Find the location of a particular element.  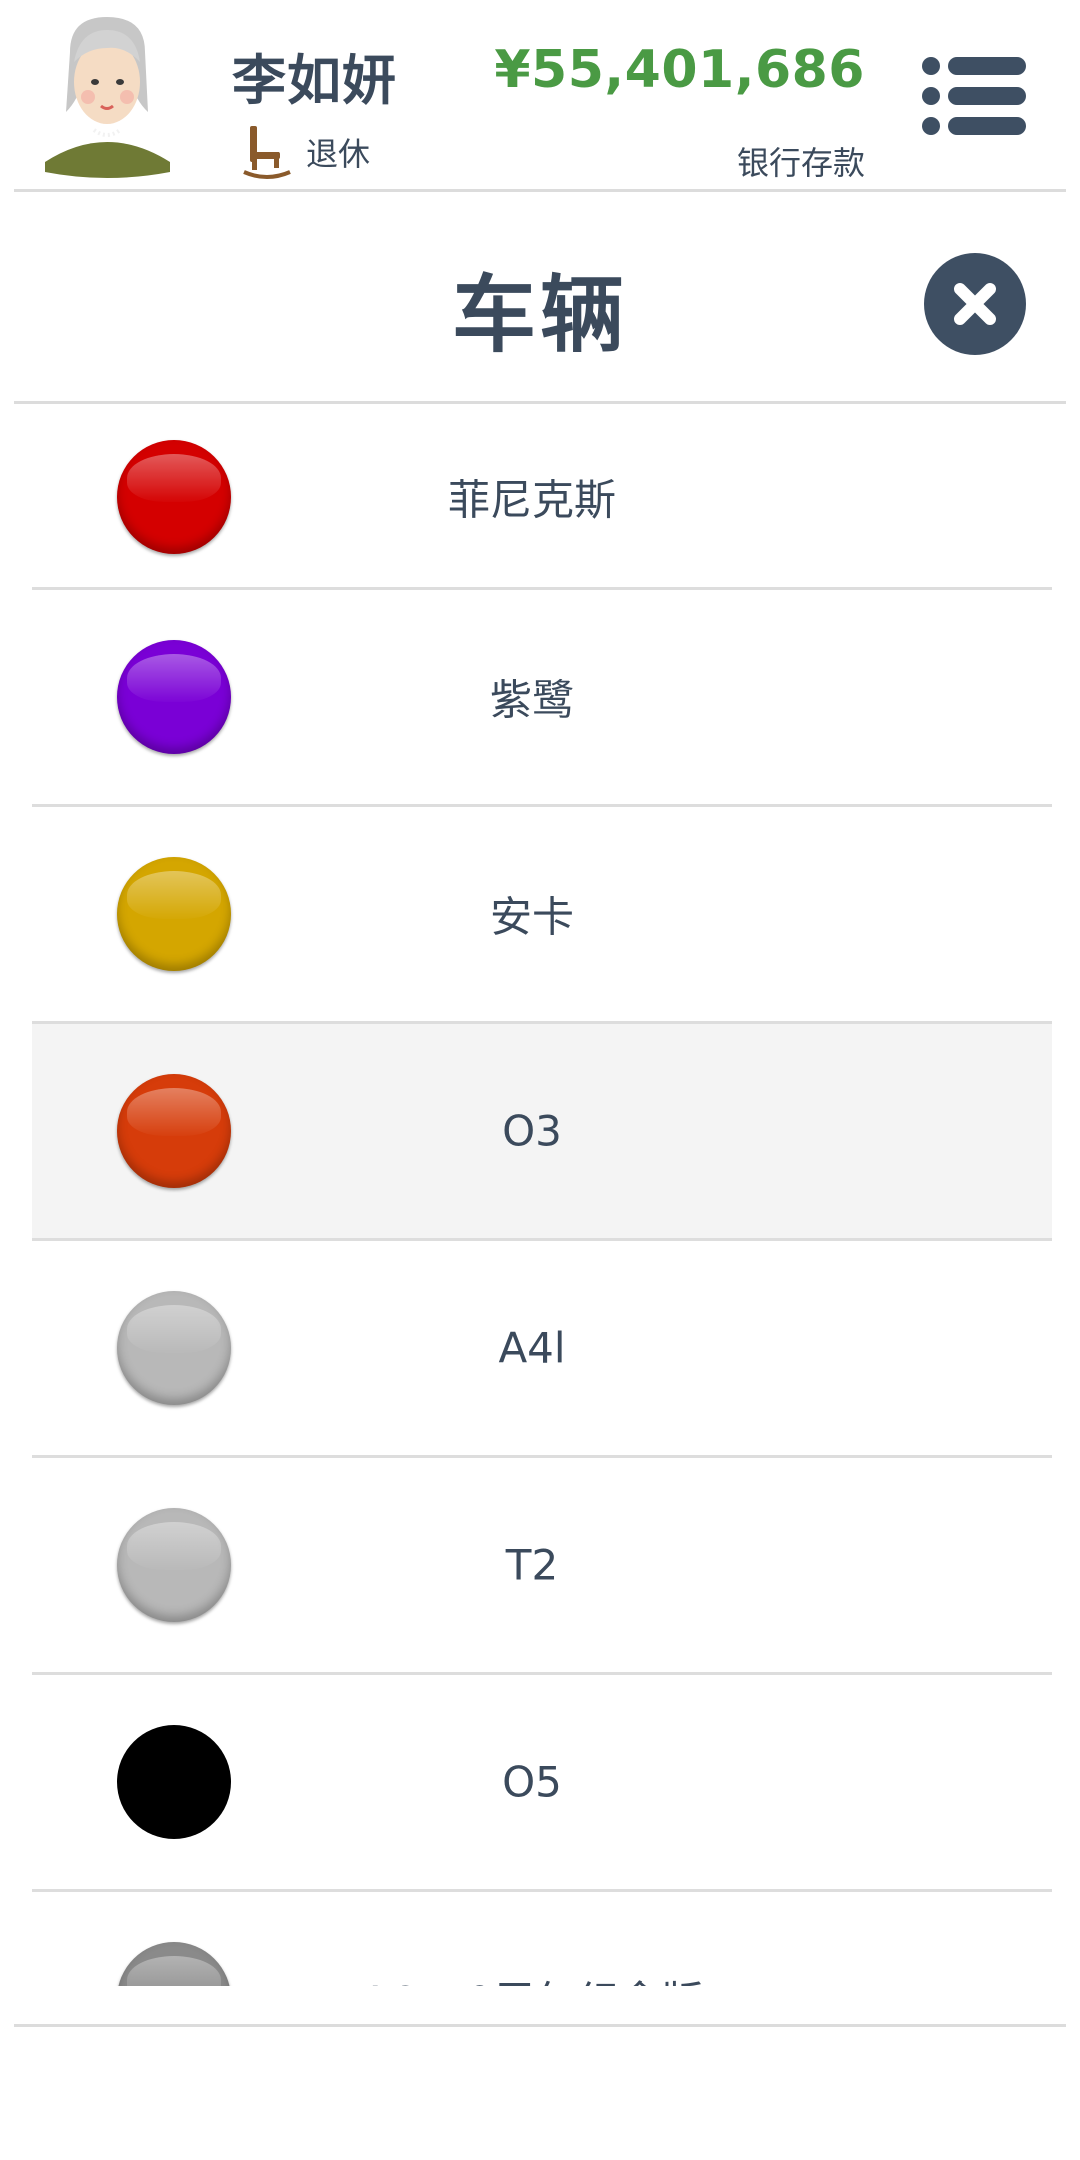

vehicle-row: 菲尼克斯 is located at coordinates (542, 498).